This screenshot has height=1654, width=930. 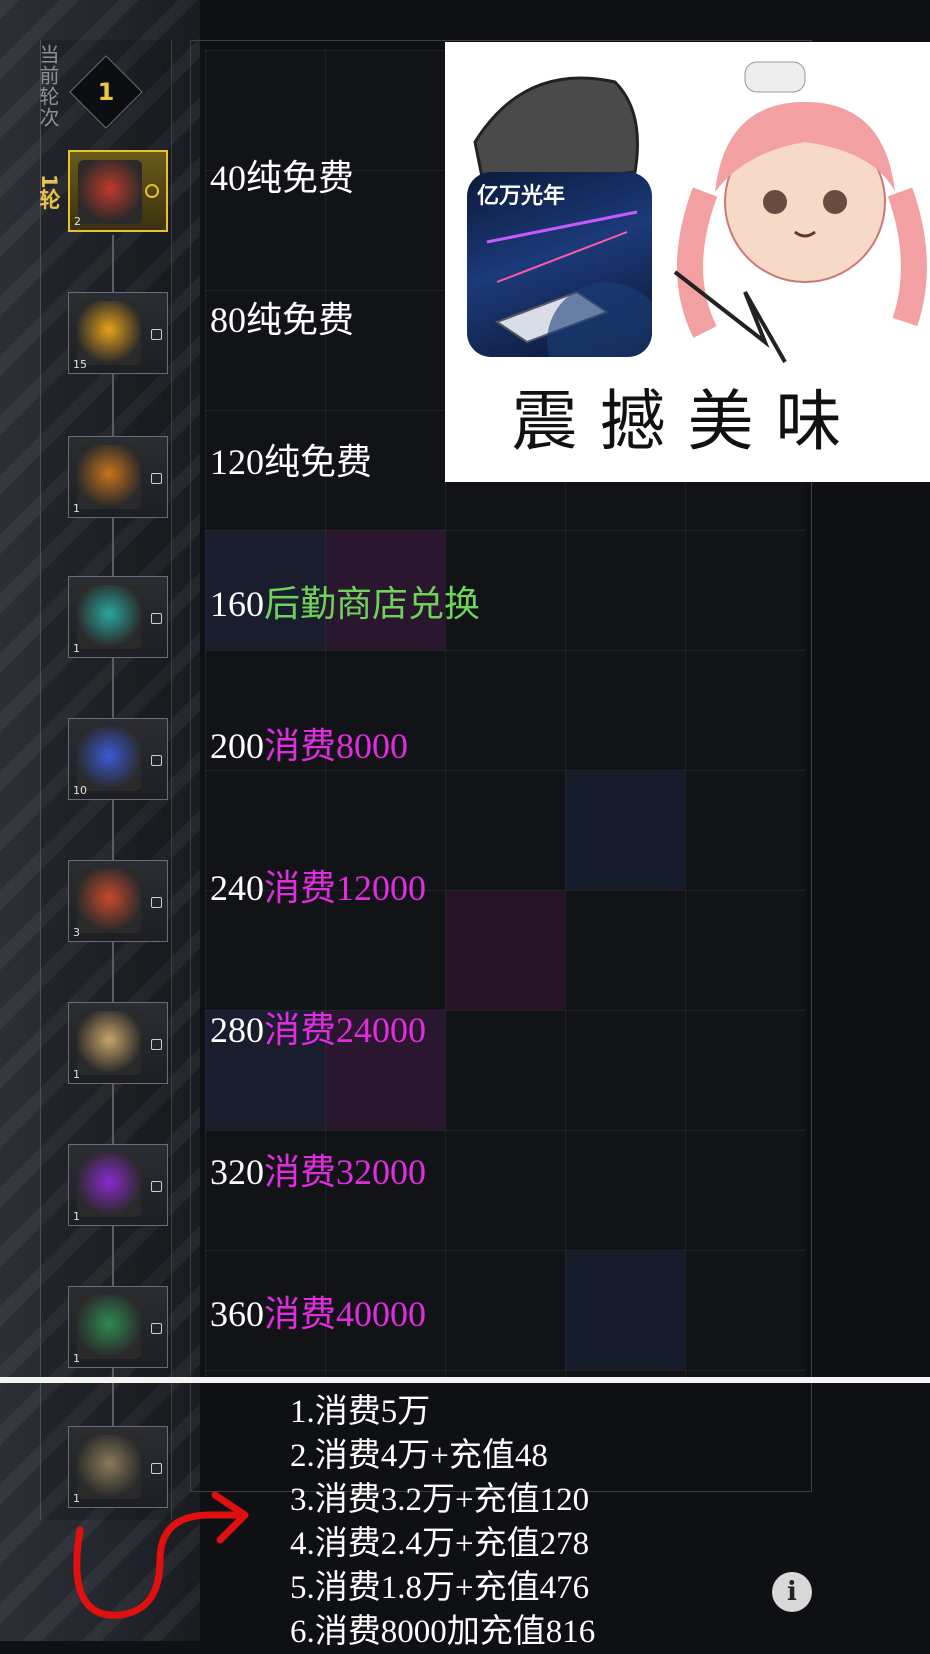 What do you see at coordinates (80, 790) in the screenshot?
I see `reward-count: 10` at bounding box center [80, 790].